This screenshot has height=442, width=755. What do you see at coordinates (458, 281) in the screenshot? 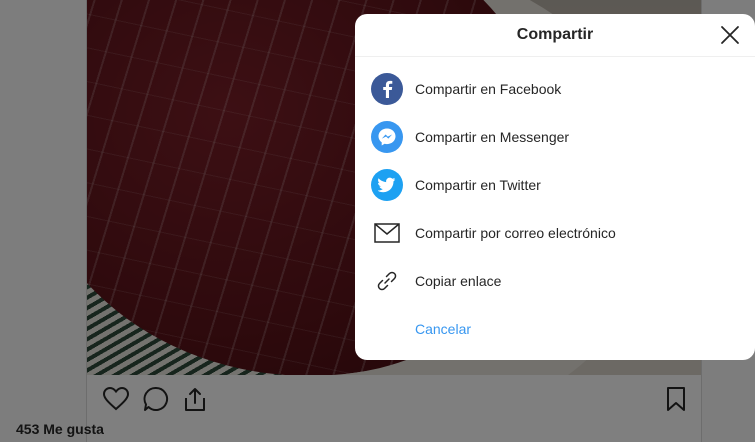
I see `copy-link-label: Copiar enlace` at bounding box center [458, 281].